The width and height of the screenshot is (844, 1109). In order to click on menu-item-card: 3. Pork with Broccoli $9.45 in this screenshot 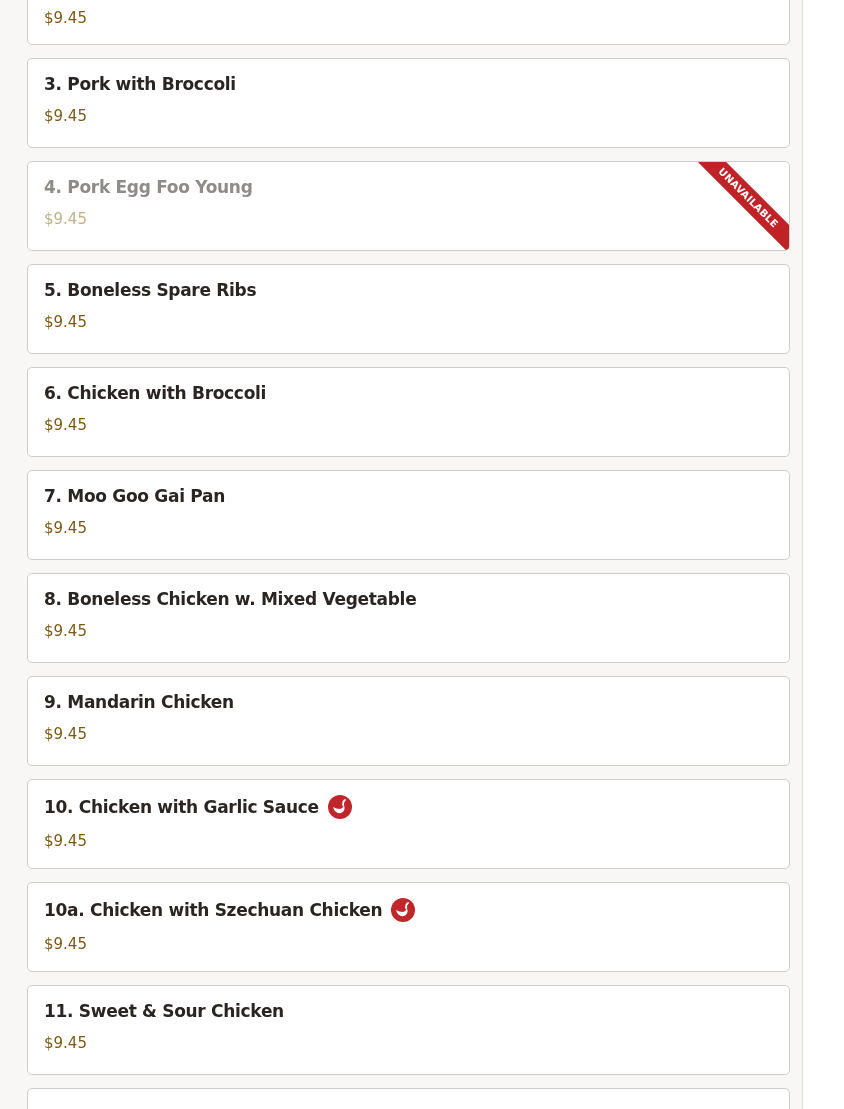, I will do `click(408, 103)`.